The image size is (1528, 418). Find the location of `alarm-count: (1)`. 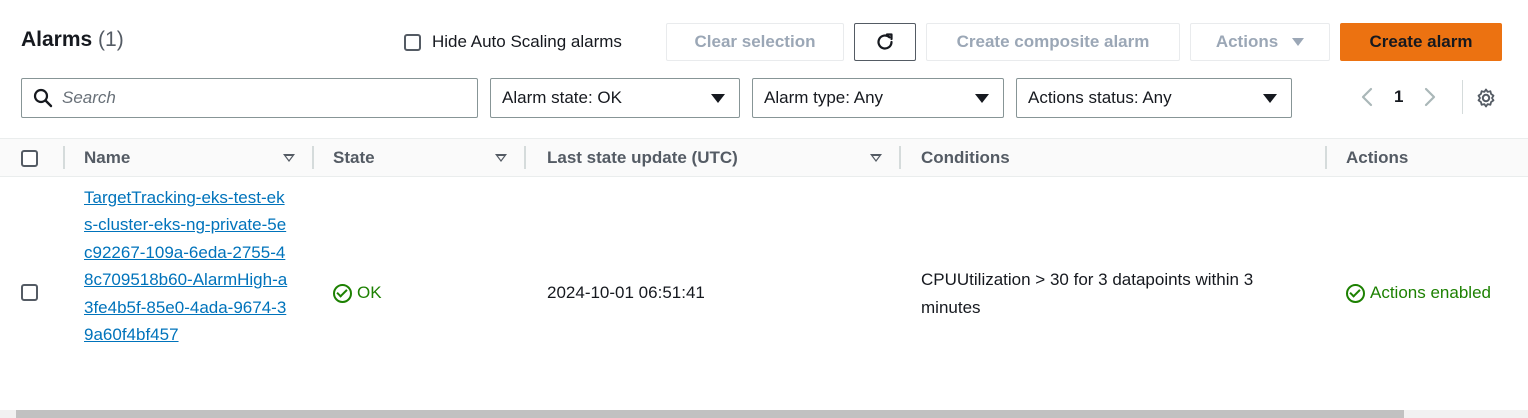

alarm-count: (1) is located at coordinates (111, 39).